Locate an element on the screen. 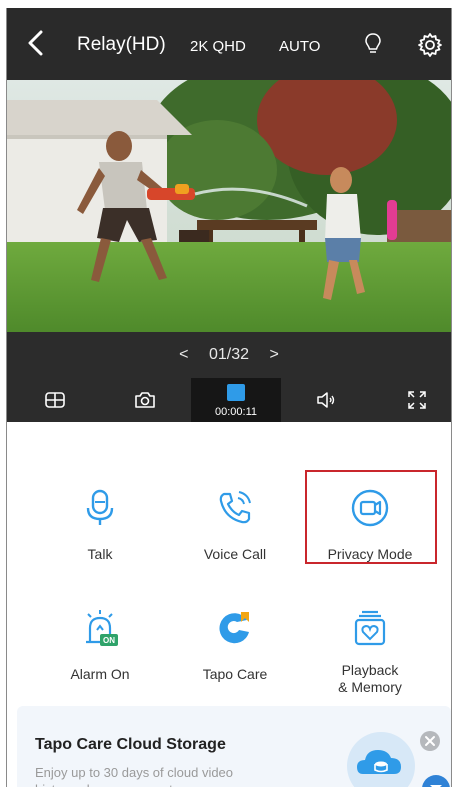 The image size is (456, 787). next-clip-button: > is located at coordinates (273, 354).